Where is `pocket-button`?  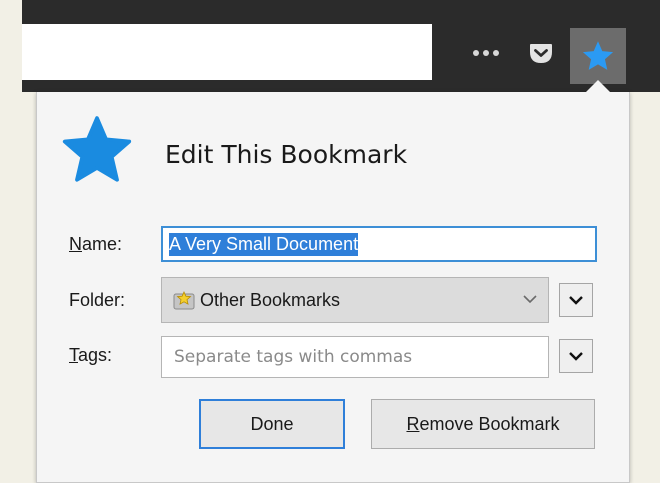
pocket-button is located at coordinates (541, 53).